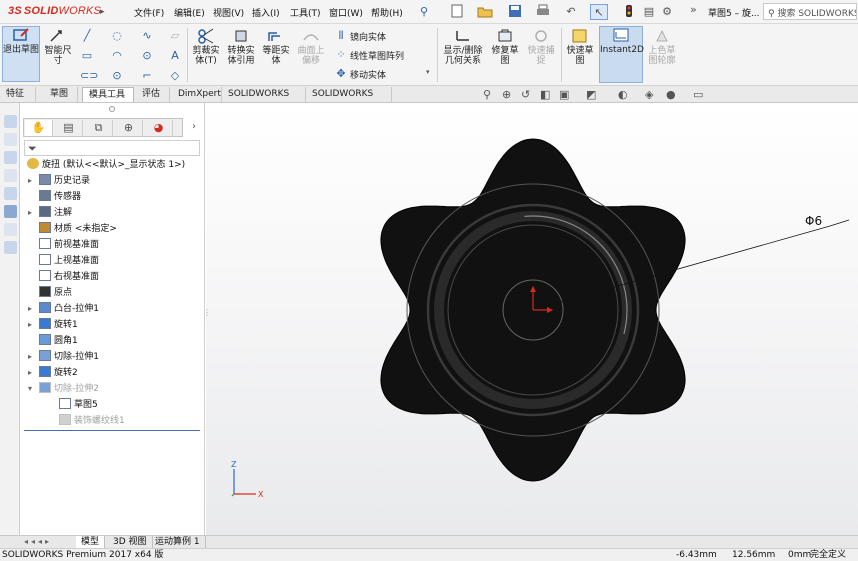 The height and width of the screenshot is (561, 858). I want to click on display-delete-relations-button: 显示/删除几何关系, so click(463, 55).